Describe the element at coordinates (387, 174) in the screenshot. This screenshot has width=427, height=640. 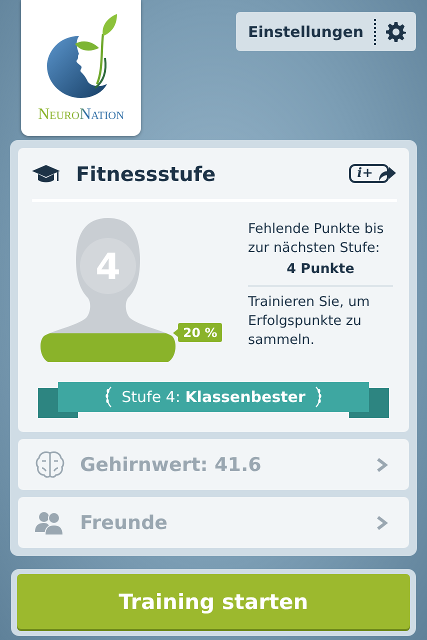
I see `share-icon` at that location.